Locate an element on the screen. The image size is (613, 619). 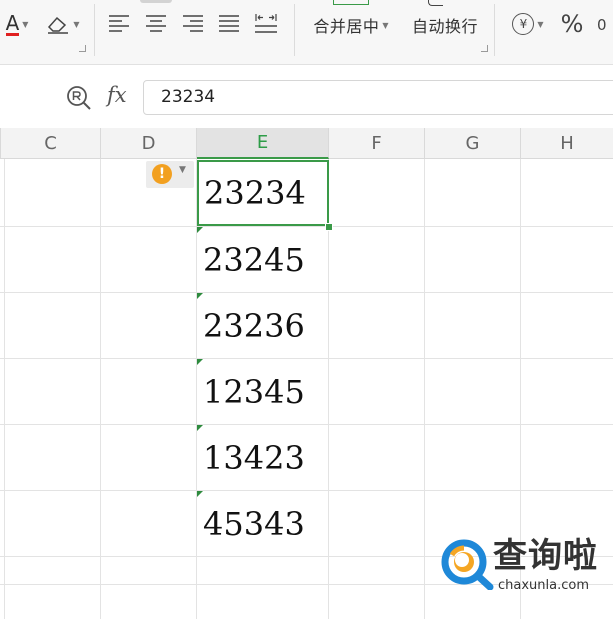
cell-e-selected: 23234 is located at coordinates (263, 193).